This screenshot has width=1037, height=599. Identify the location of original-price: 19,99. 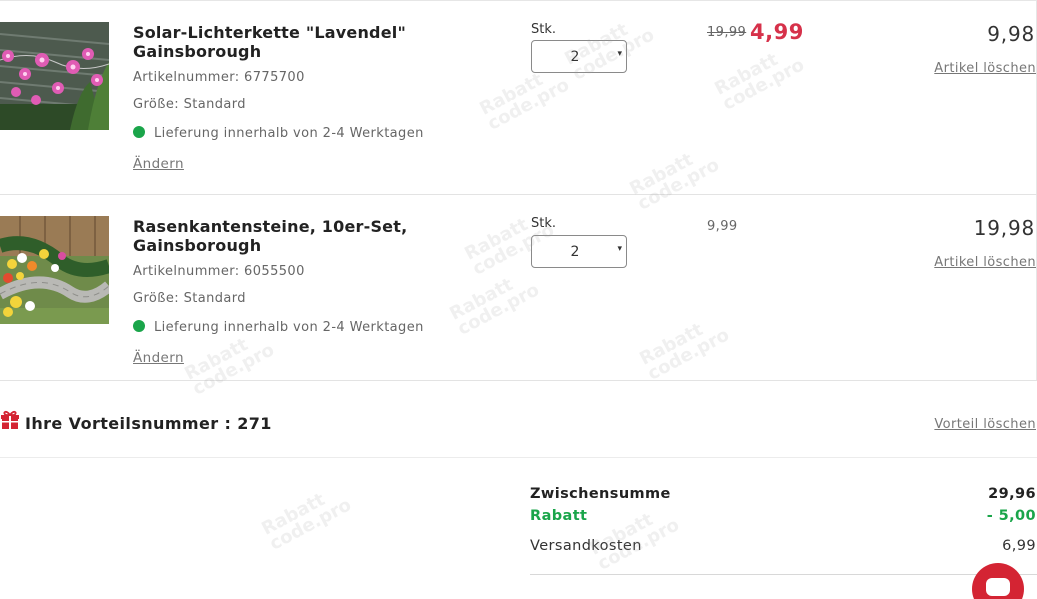
(727, 32).